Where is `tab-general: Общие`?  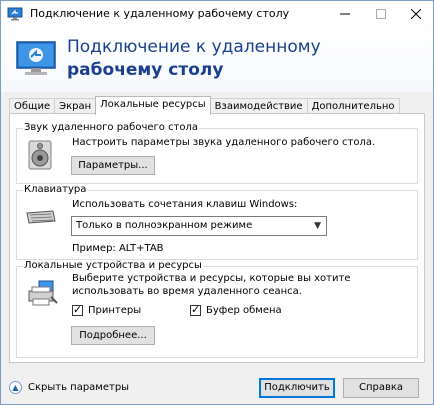 tab-general: Общие is located at coordinates (32, 106).